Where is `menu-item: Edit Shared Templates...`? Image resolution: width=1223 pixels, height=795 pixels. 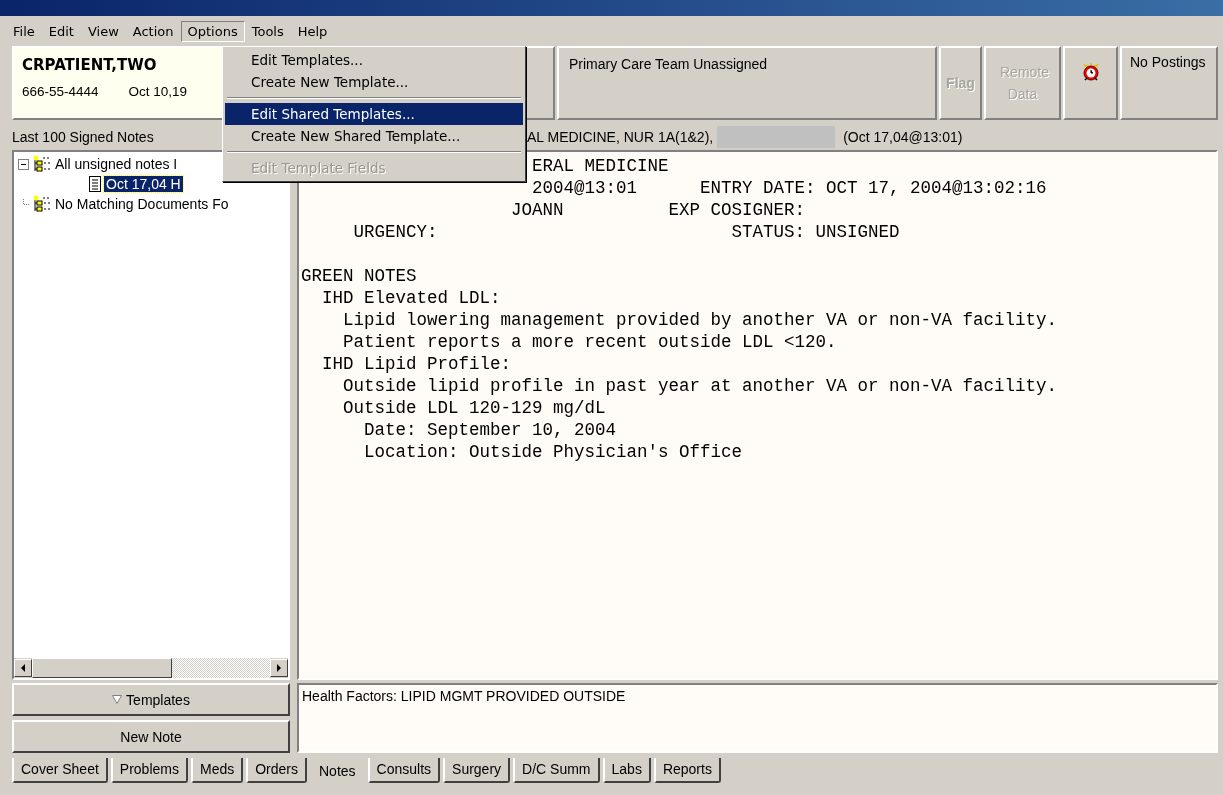 menu-item: Edit Shared Templates... is located at coordinates (374, 114).